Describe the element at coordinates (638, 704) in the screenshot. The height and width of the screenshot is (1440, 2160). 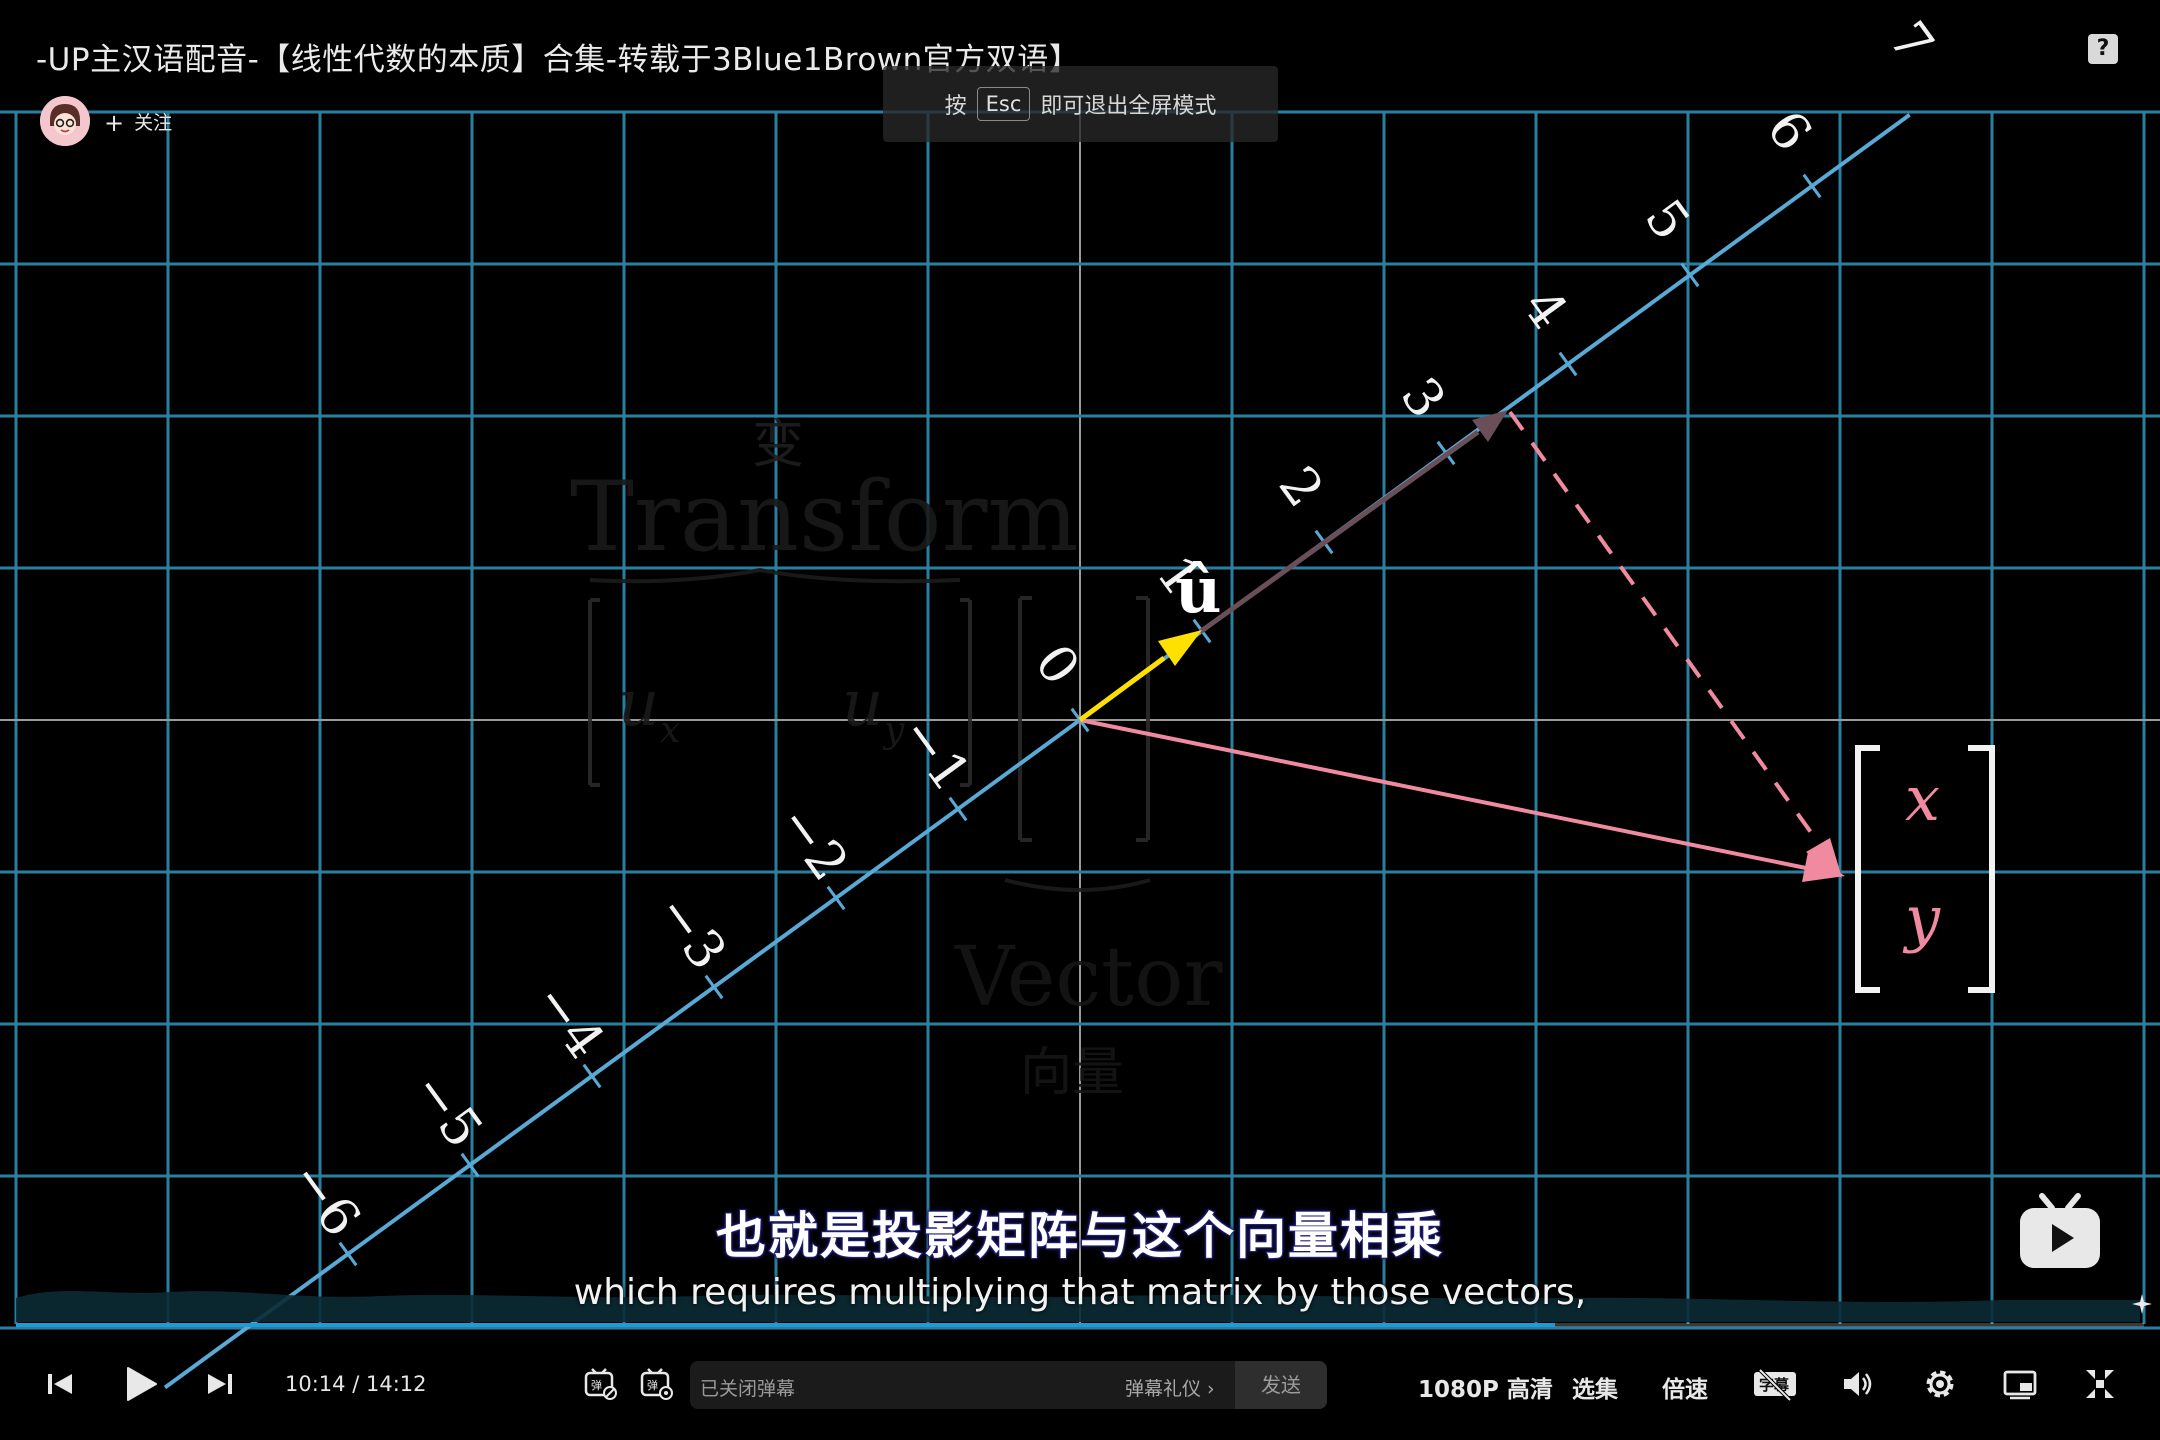
I see `faded-matrix-entry-1: u` at that location.